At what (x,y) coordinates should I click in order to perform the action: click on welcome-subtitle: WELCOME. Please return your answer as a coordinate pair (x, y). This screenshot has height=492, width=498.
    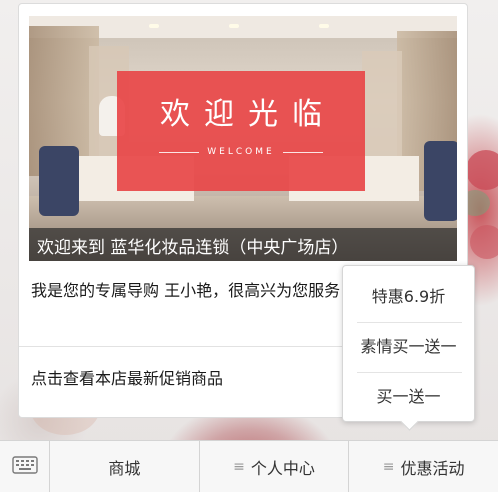
    Looking at the image, I should click on (241, 152).